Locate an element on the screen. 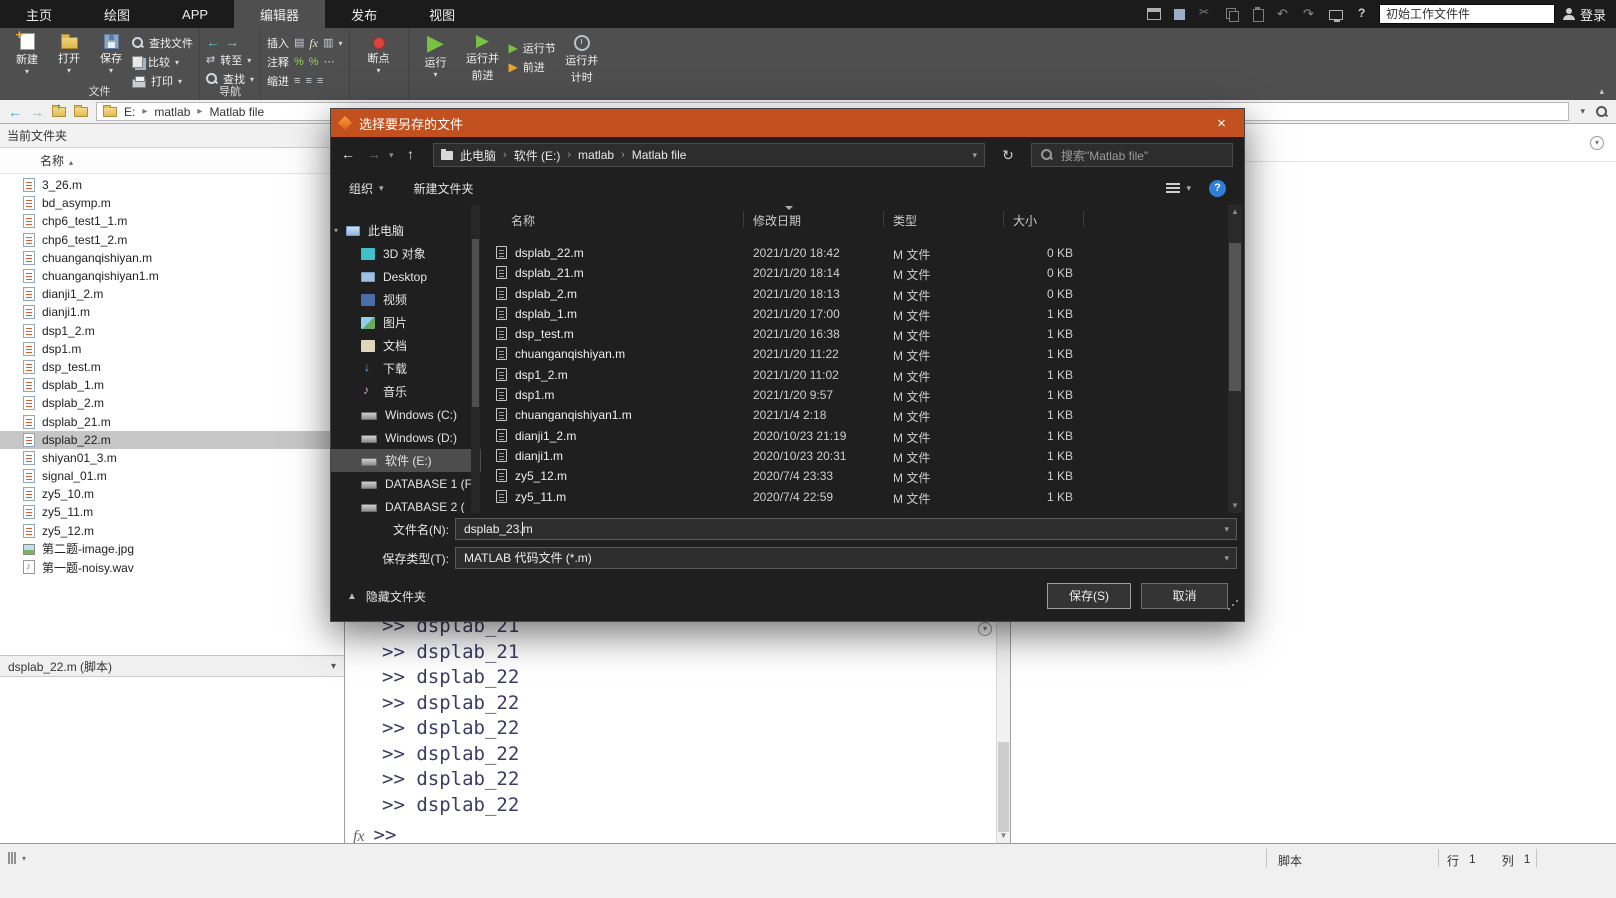 The width and height of the screenshot is (1616, 898). file-list-item: dsplab_22.m is located at coordinates (172, 439).